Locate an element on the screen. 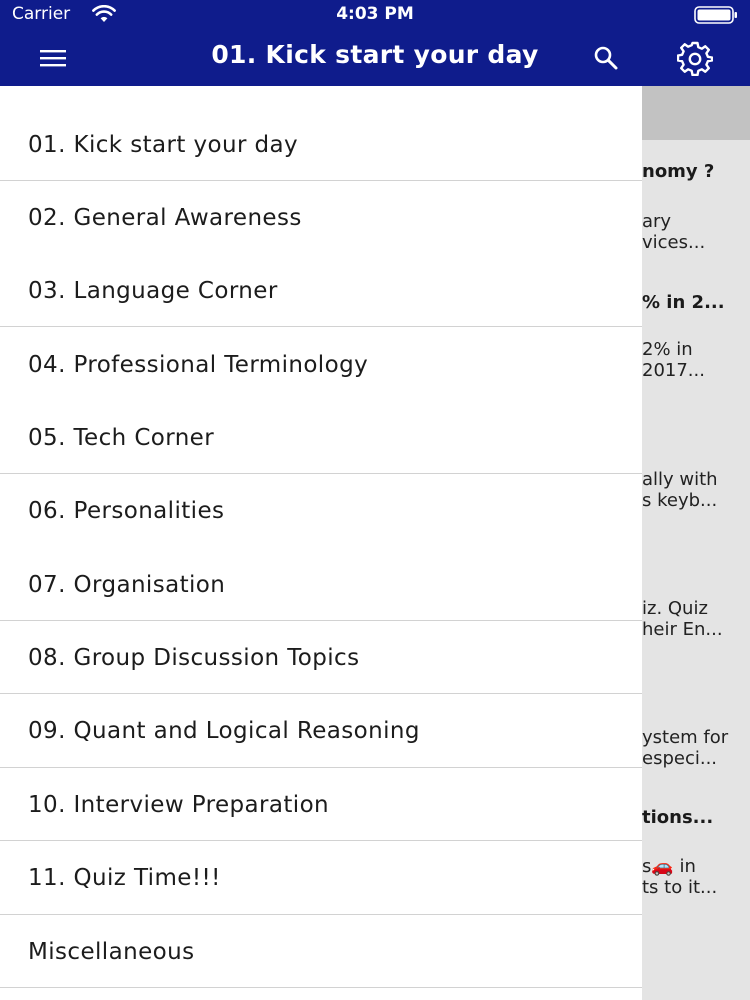  navigation-bar: 01. Kick start your day is located at coordinates (375, 58).